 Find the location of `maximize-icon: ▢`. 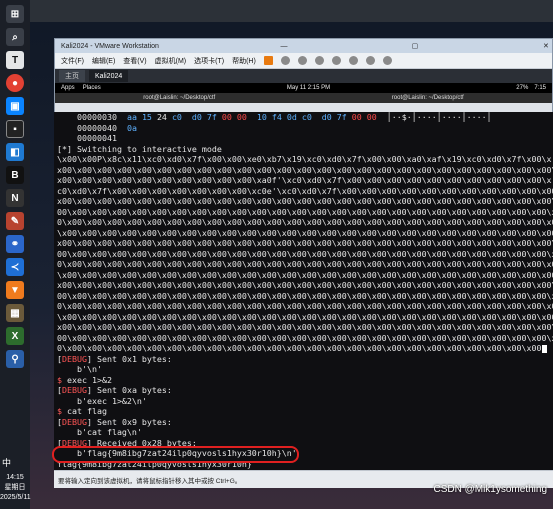

maximize-icon: ▢ is located at coordinates (415, 46).